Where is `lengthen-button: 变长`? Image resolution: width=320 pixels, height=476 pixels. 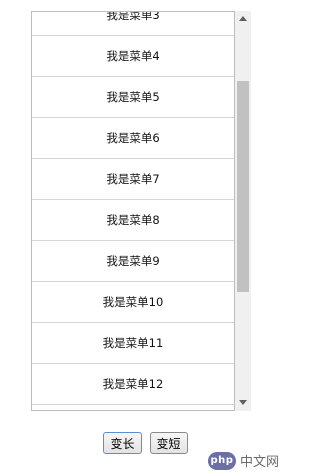
lengthen-button: 变长 is located at coordinates (122, 443).